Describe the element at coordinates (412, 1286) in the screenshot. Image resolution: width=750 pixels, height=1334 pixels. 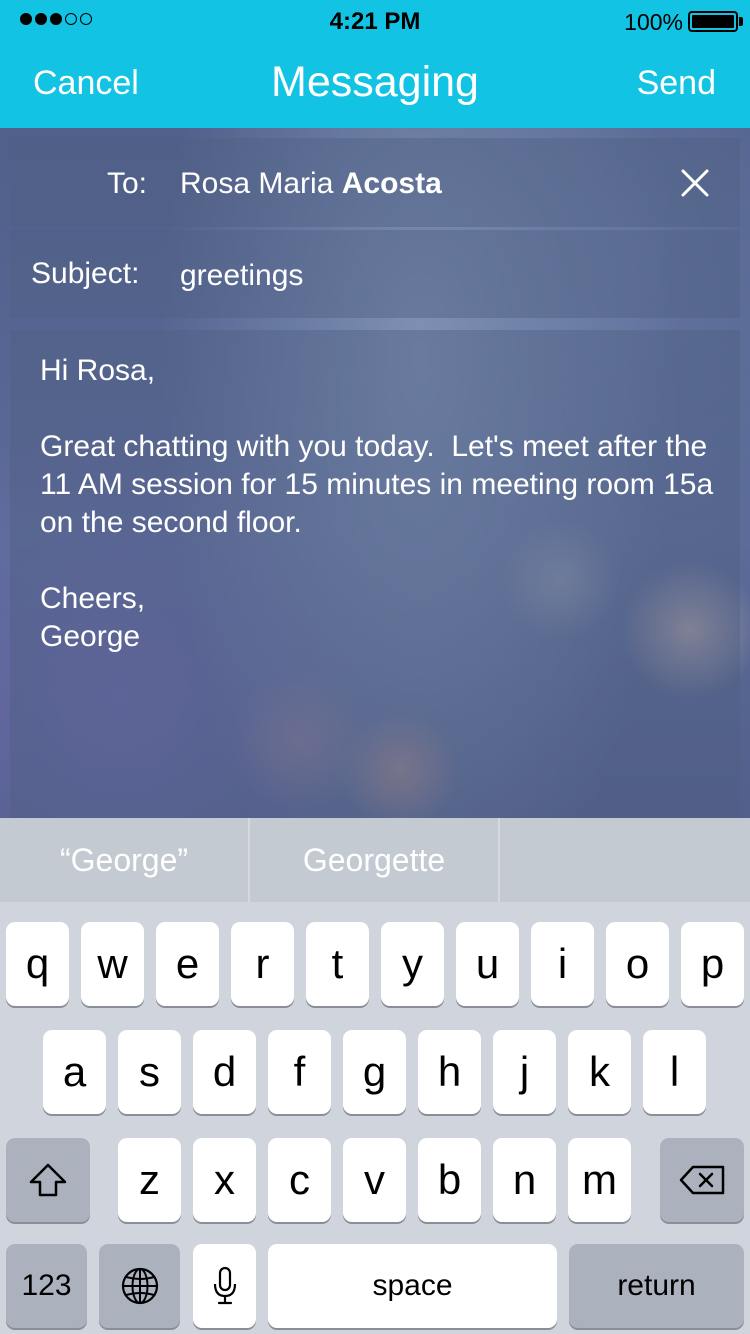
I see `space-key: space` at that location.